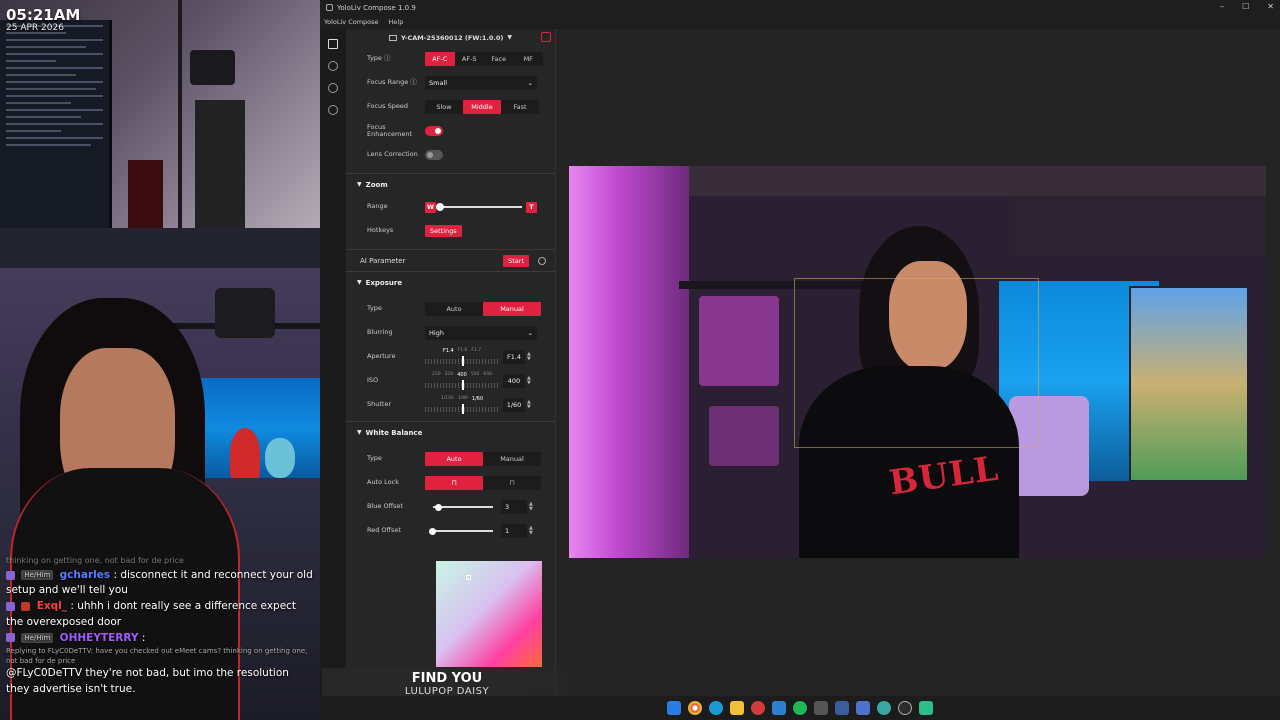 Image resolution: width=1280 pixels, height=720 pixels. I want to click on blue-offset-label: Blue Offset, so click(385, 506).